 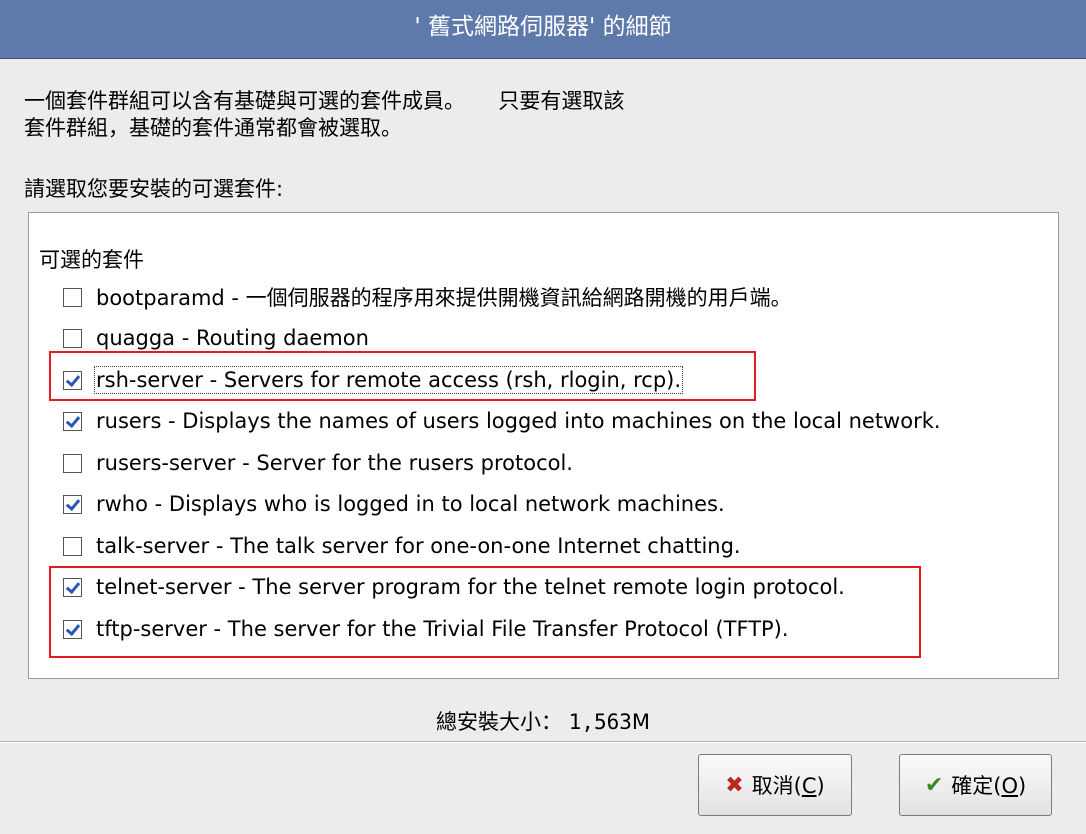 What do you see at coordinates (324, 101) in the screenshot?
I see `intro-line-1: 一個套件群組可以含有基礎與可選的套件成員。 只要有選取該` at bounding box center [324, 101].